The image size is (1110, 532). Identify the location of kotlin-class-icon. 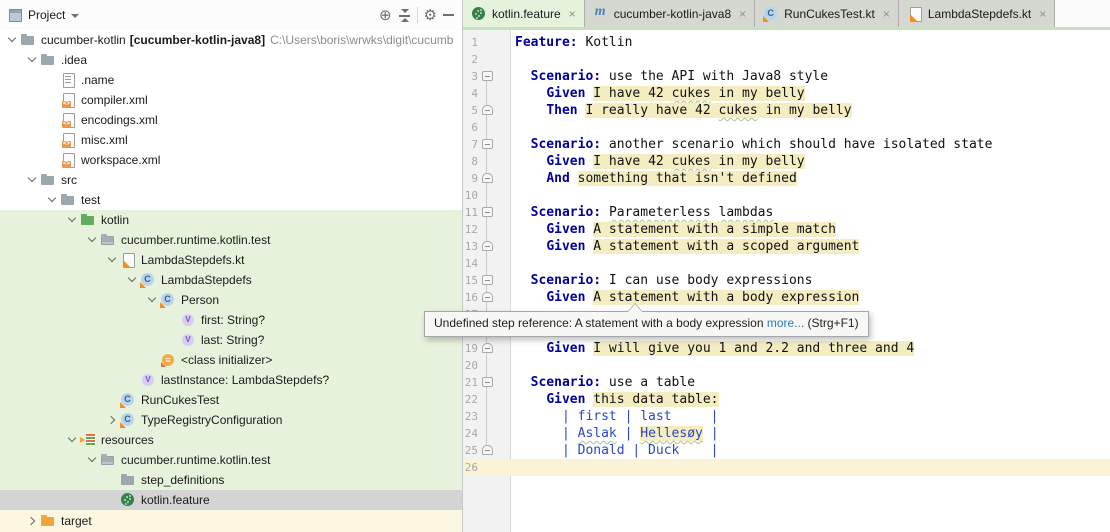
(148, 280).